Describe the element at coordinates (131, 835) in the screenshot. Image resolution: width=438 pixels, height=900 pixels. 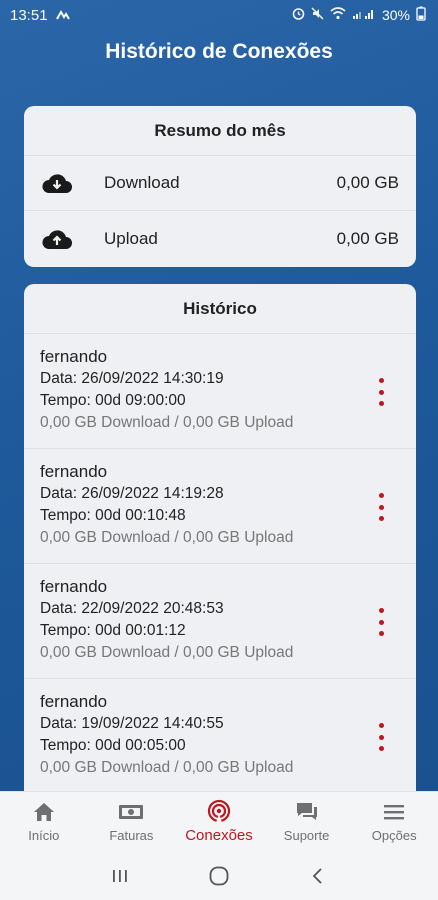
I see `nav-label-faturas: Faturas` at that location.